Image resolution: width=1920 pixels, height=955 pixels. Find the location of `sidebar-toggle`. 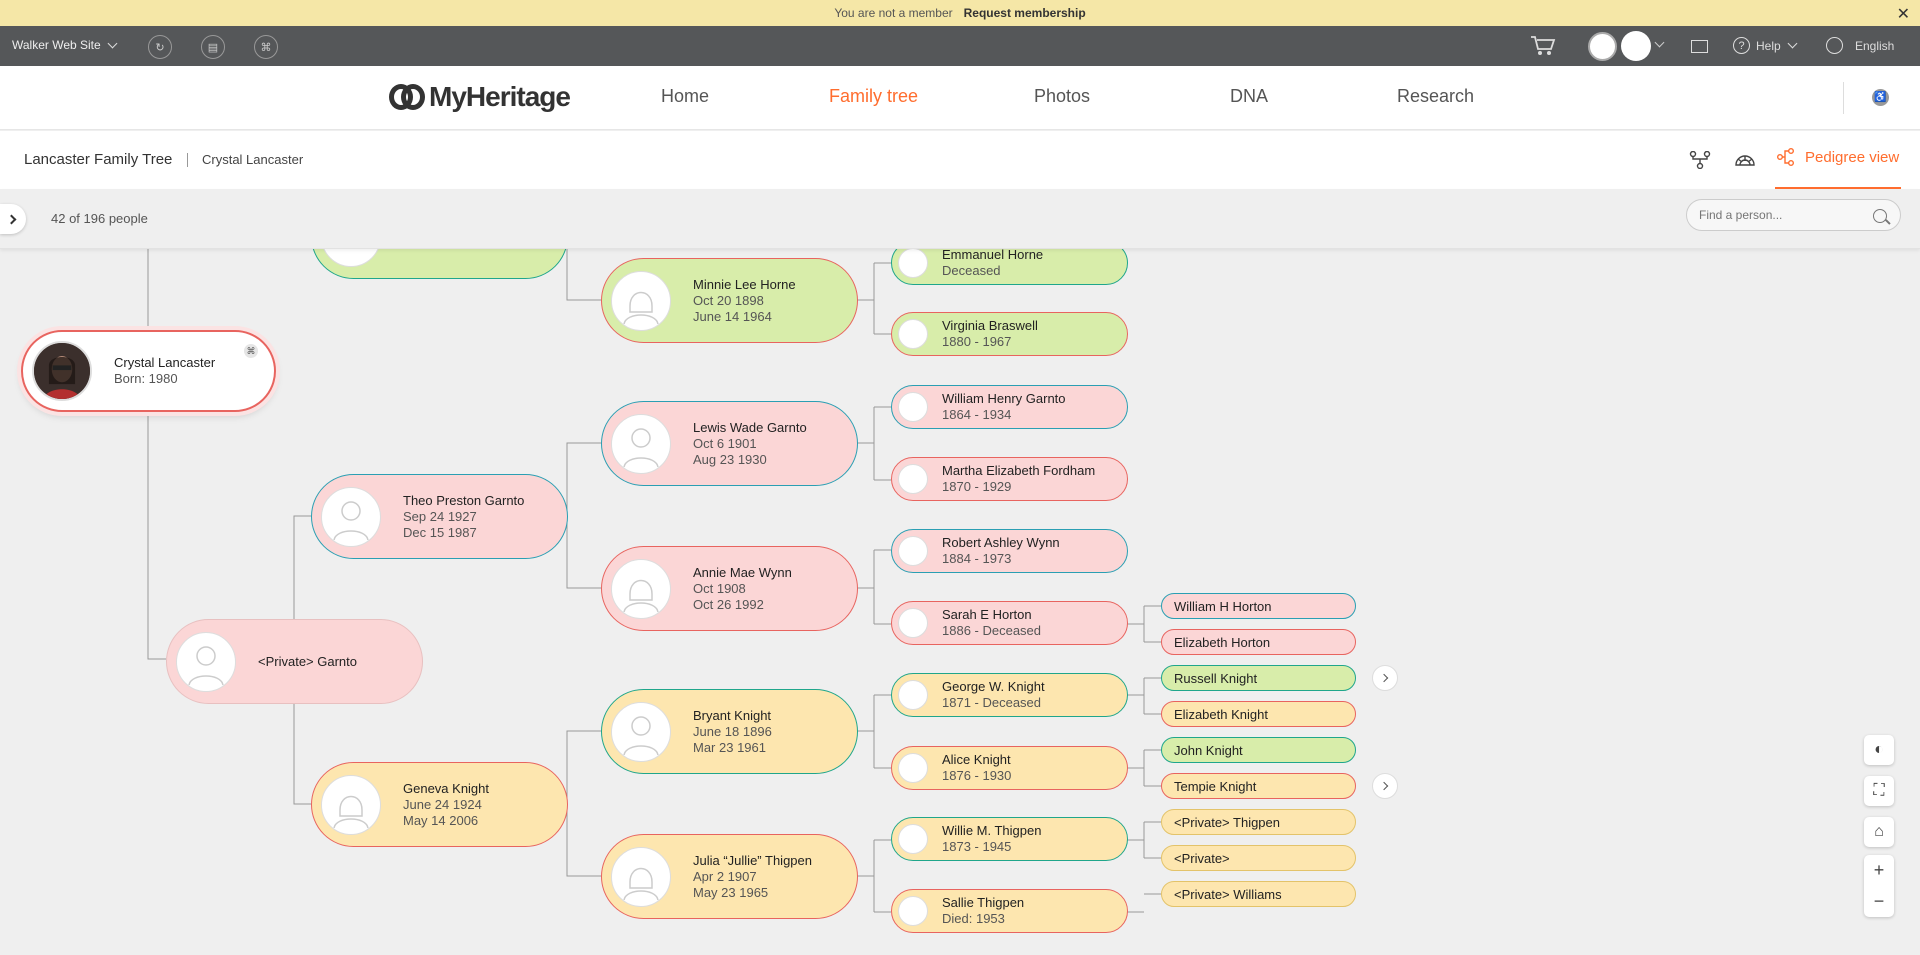

sidebar-toggle is located at coordinates (13, 219).